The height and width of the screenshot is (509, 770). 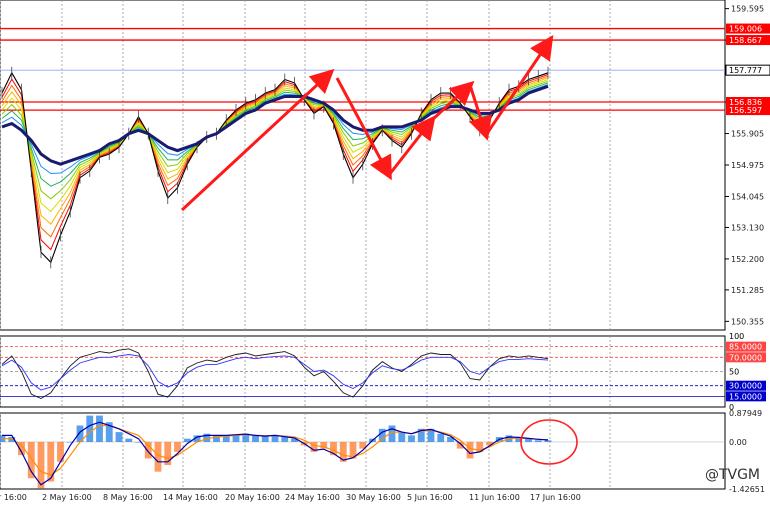 What do you see at coordinates (190, 497) in the screenshot?
I see `x-tick-label: 14 May 16:00` at bounding box center [190, 497].